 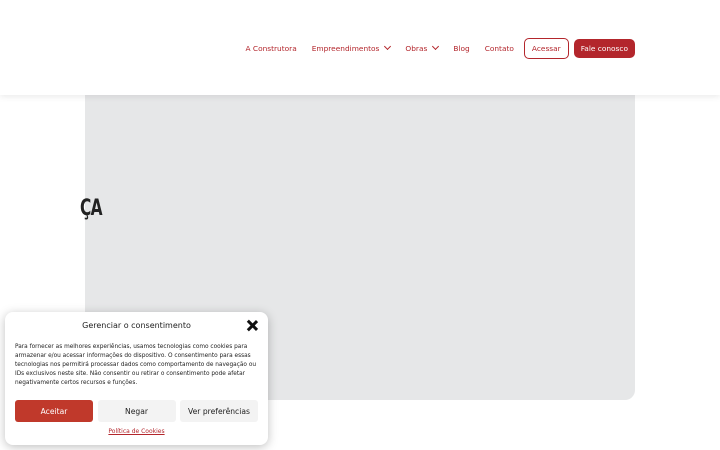 I want to click on hero-heading-fragment: ÇA, so click(x=91, y=208).